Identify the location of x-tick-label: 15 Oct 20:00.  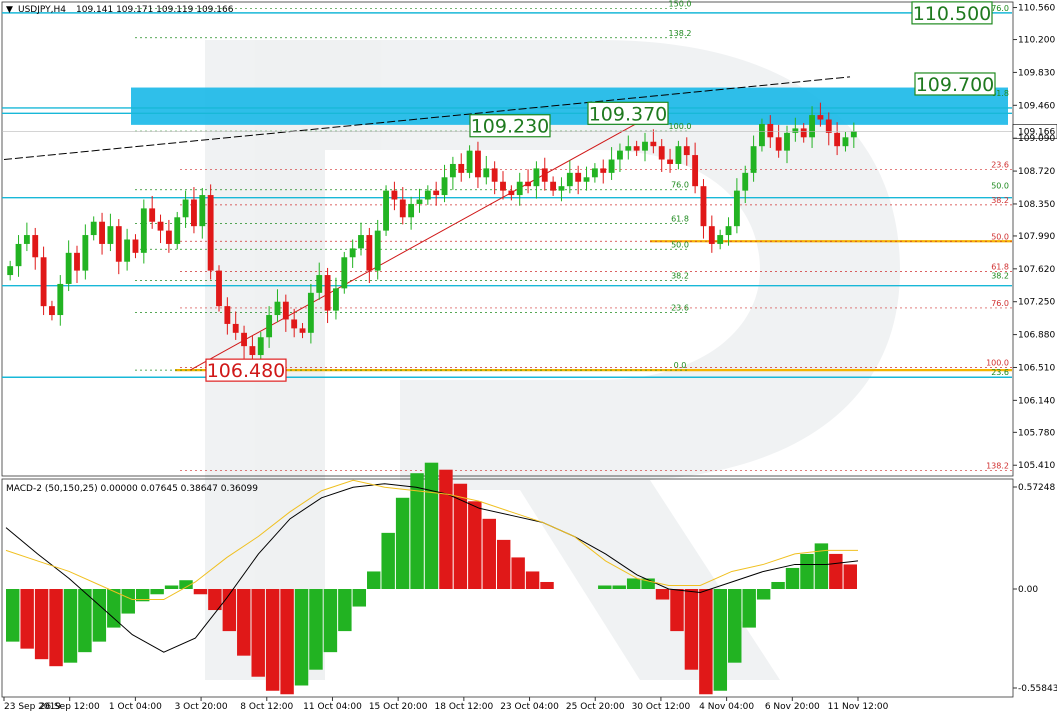
(398, 707).